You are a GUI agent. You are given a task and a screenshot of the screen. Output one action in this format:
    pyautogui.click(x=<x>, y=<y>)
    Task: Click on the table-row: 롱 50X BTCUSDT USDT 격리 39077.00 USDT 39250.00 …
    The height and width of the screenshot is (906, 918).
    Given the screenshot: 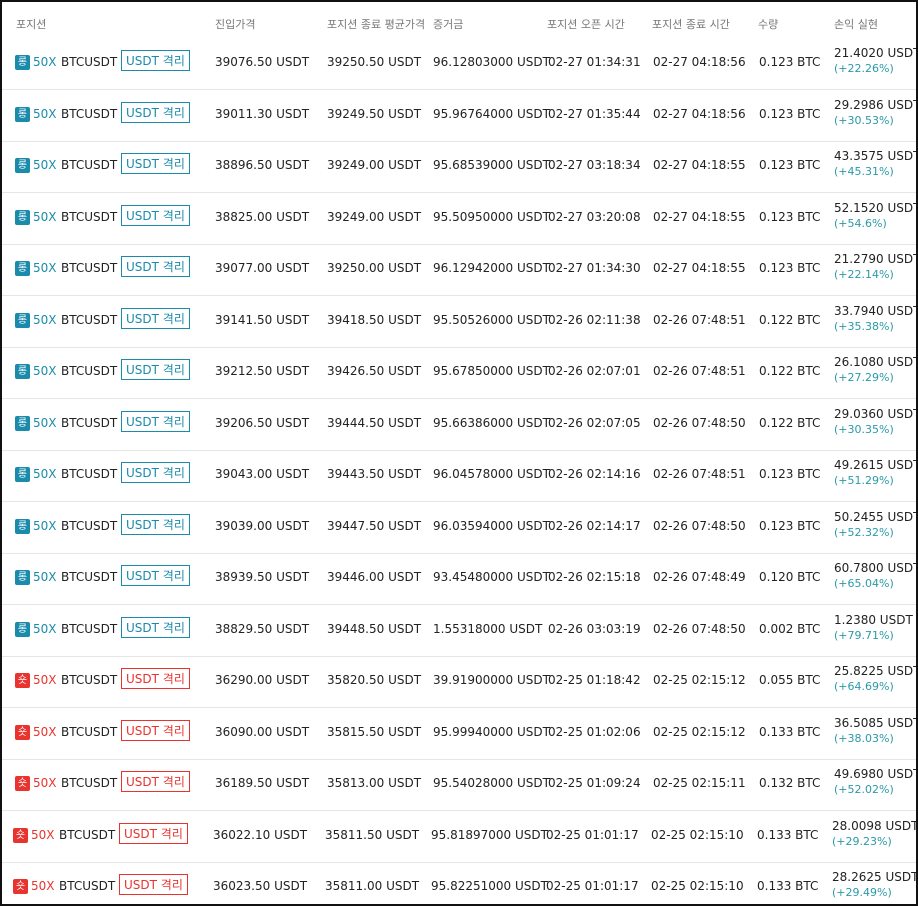 What is the action you would take?
    pyautogui.click(x=459, y=270)
    